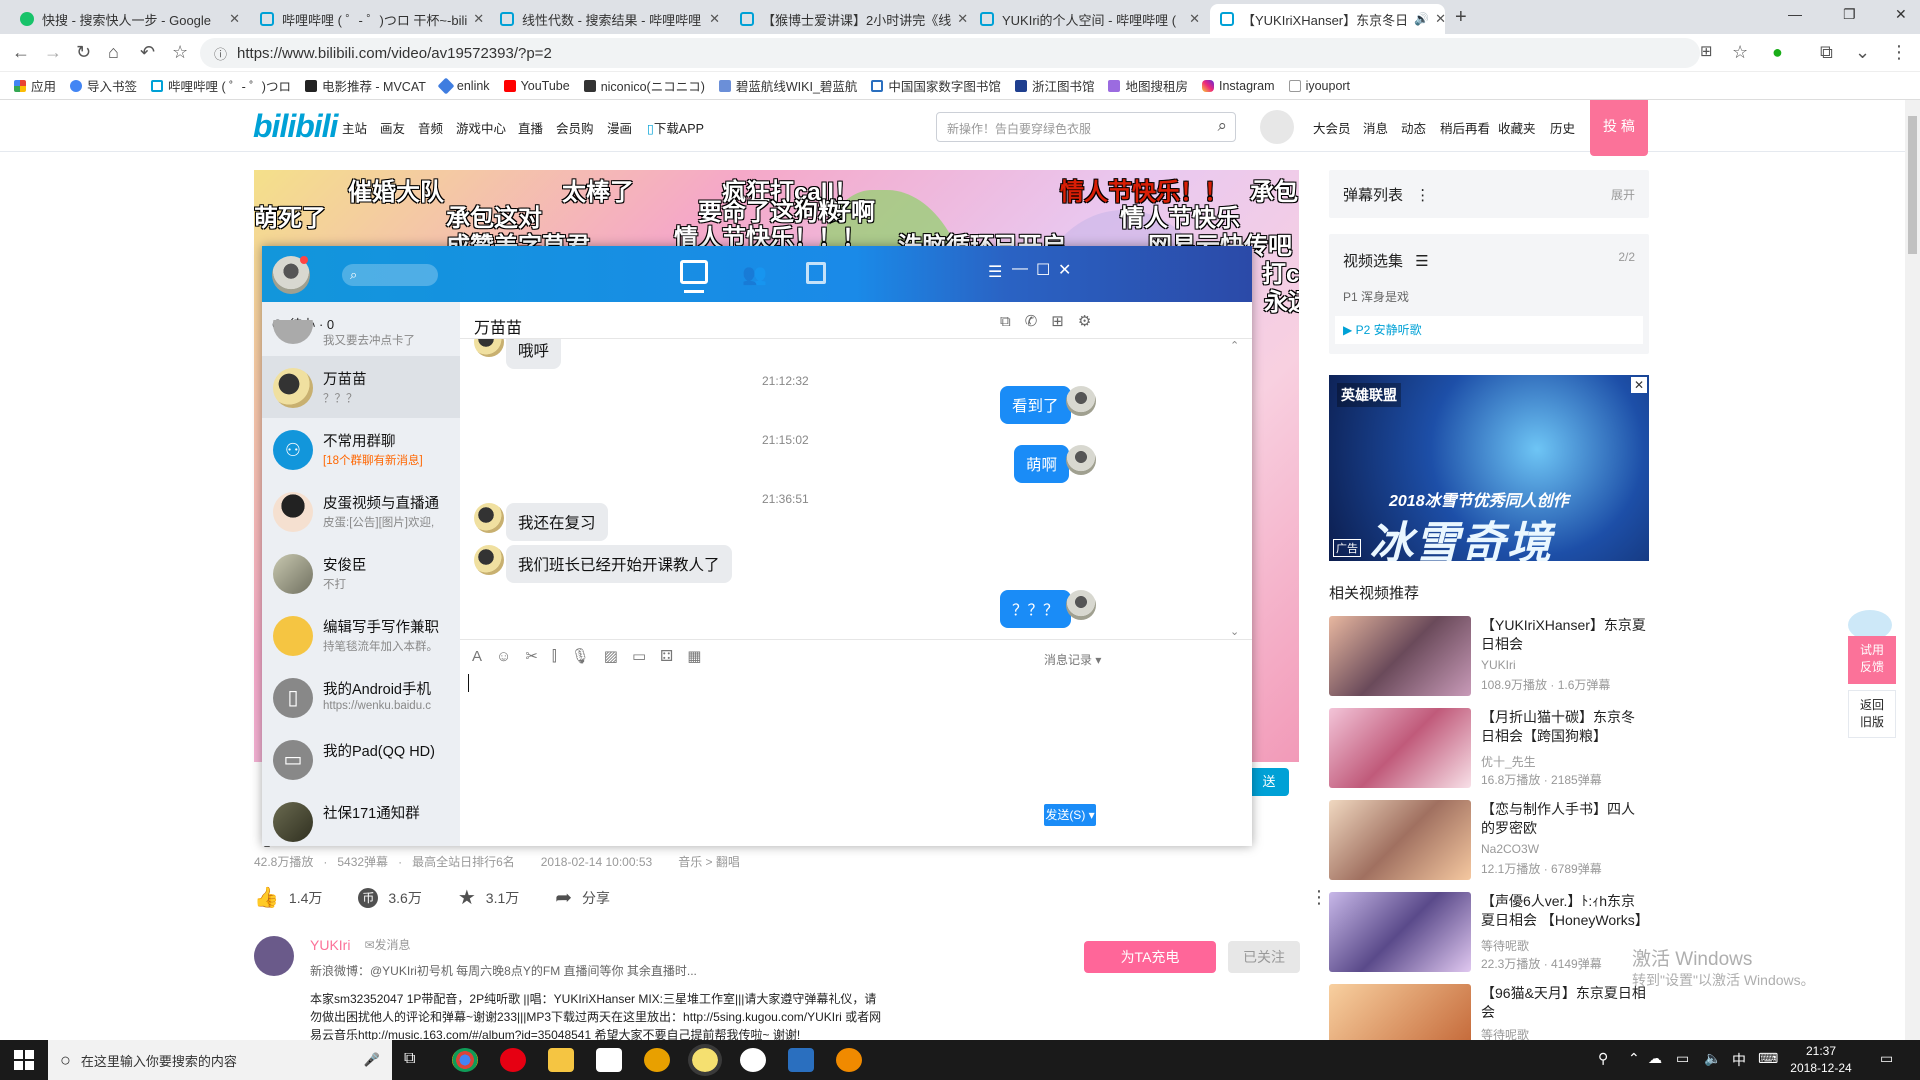 The height and width of the screenshot is (1080, 1920). I want to click on undo-icon: ↶, so click(147, 52).